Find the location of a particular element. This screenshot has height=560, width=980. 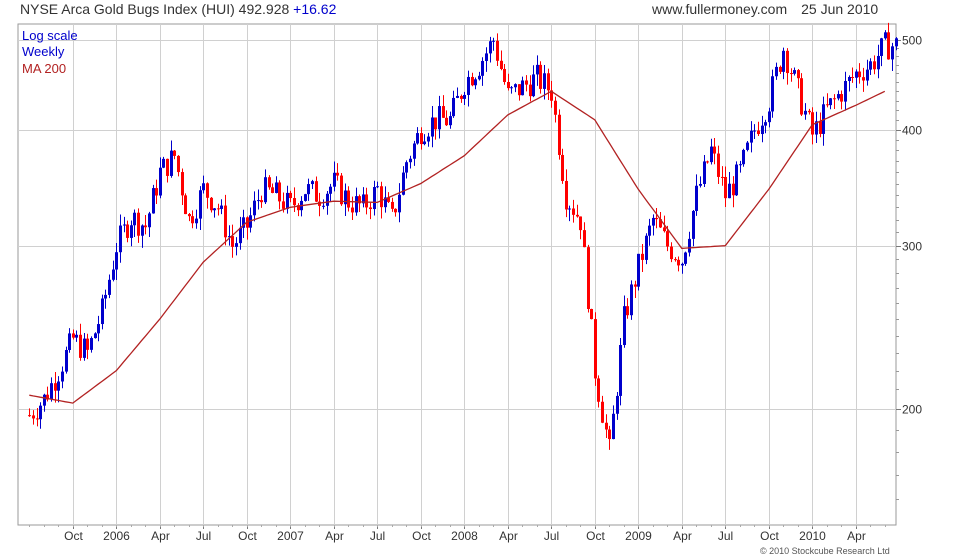

legend-ma: MA 200 is located at coordinates (44, 68).